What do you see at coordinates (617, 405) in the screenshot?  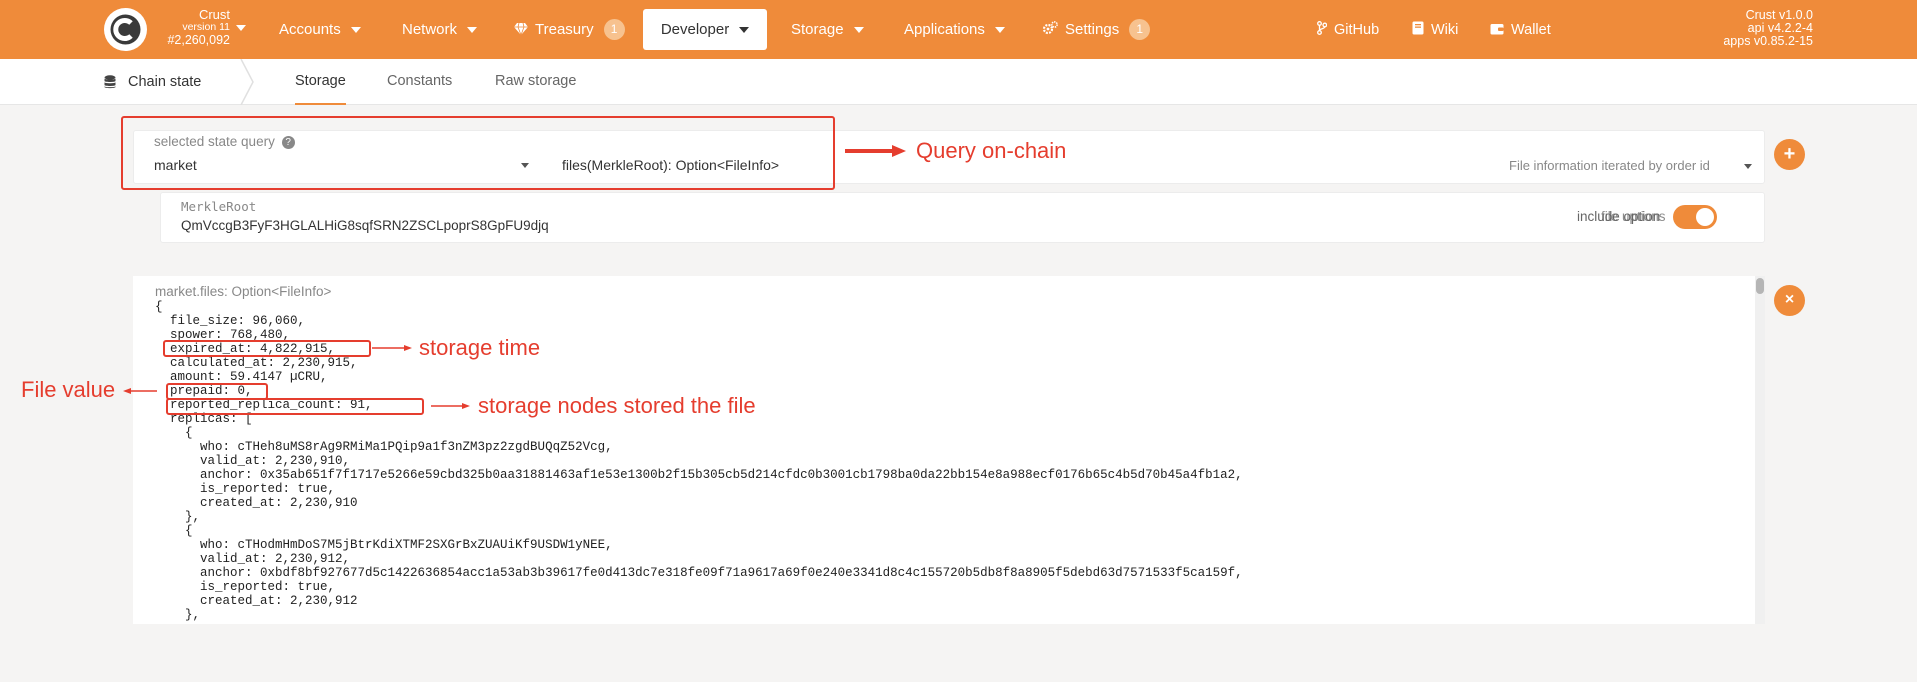 I see `storage-nodes-annotation: storage nodes stored the file` at bounding box center [617, 405].